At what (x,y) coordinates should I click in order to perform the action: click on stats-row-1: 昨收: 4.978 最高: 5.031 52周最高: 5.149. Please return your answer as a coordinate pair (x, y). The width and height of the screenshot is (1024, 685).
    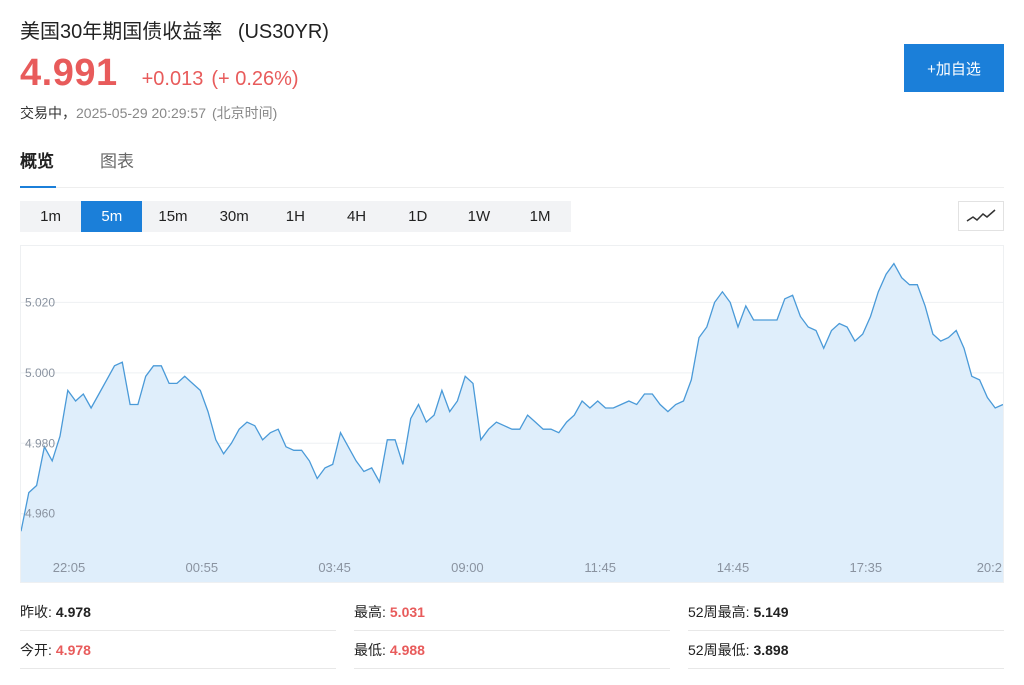
    Looking at the image, I should click on (512, 612).